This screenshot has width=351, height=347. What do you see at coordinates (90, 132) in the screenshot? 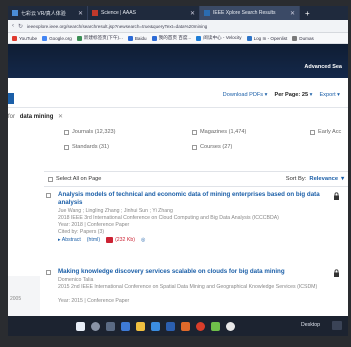
I see `facet-journals: Journals (12,323)` at bounding box center [90, 132].